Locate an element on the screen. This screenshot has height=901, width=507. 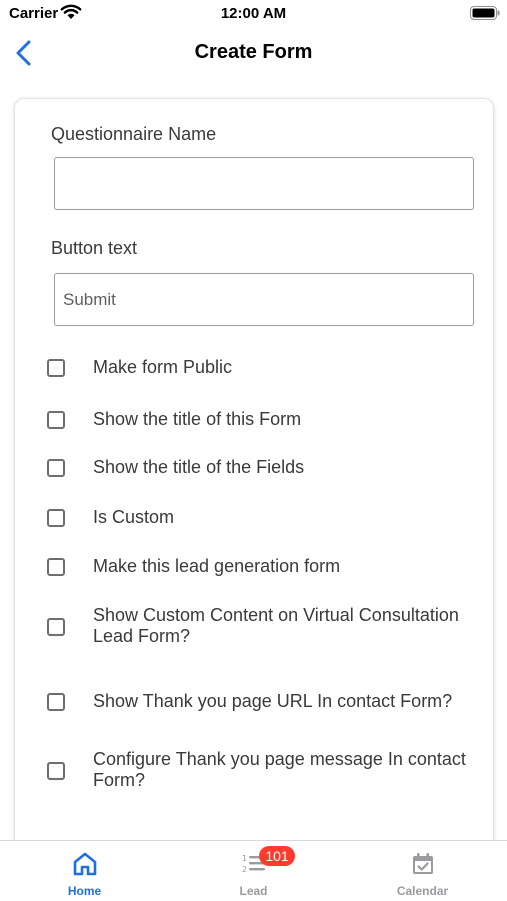
checkbox-row-show-fields-title: Show the title of the Fields is located at coordinates (262, 468).